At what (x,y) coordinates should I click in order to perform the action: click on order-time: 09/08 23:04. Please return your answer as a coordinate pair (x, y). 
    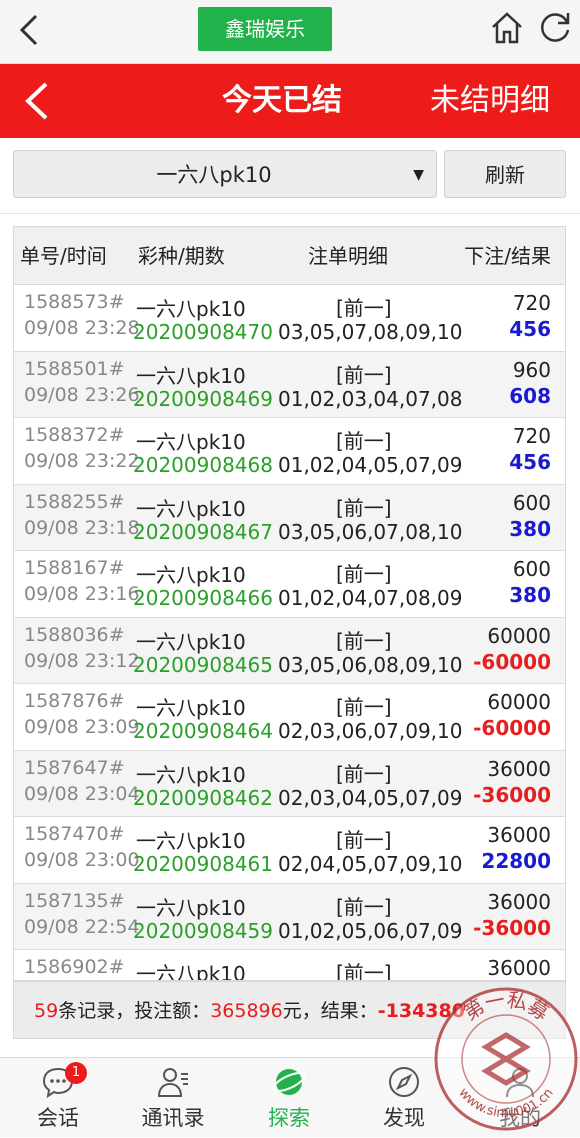
    Looking at the image, I should click on (82, 793).